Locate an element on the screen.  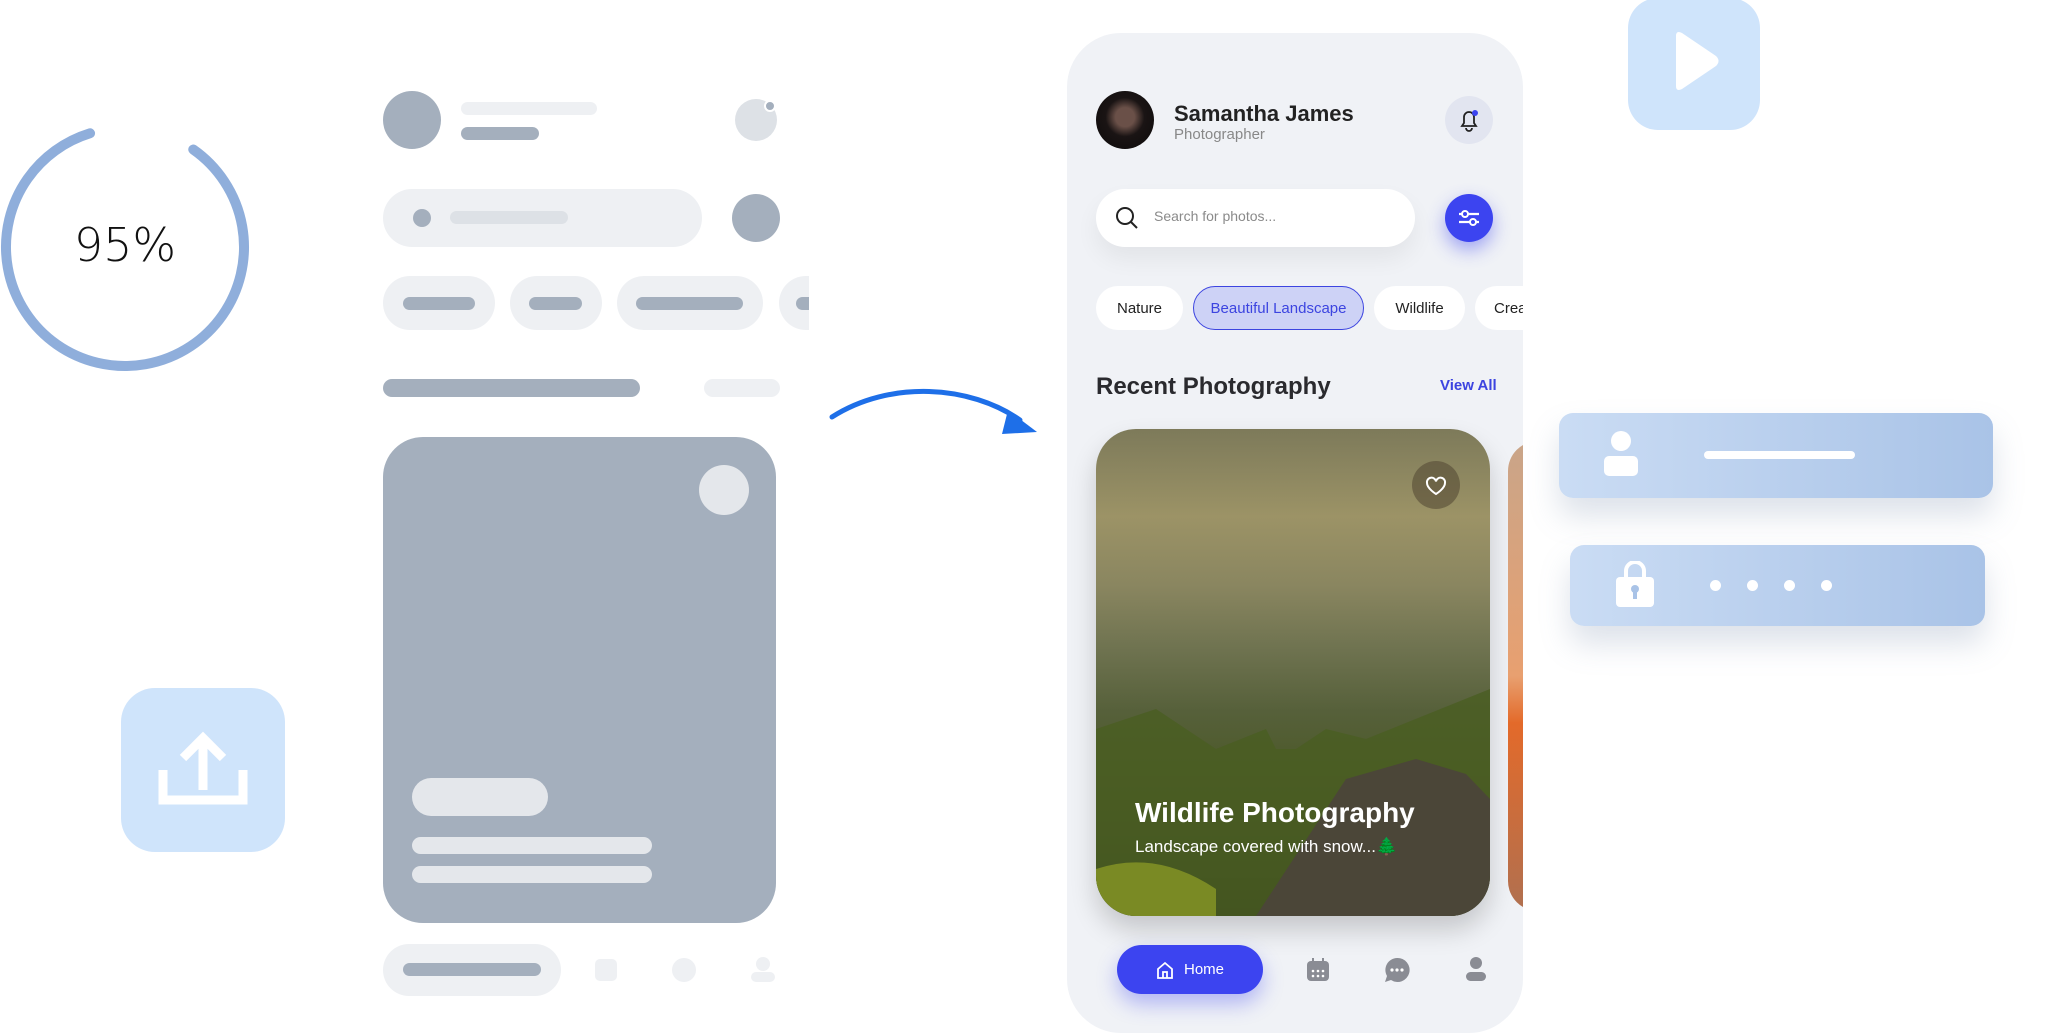
skeleton-heading is located at coordinates (511, 388).